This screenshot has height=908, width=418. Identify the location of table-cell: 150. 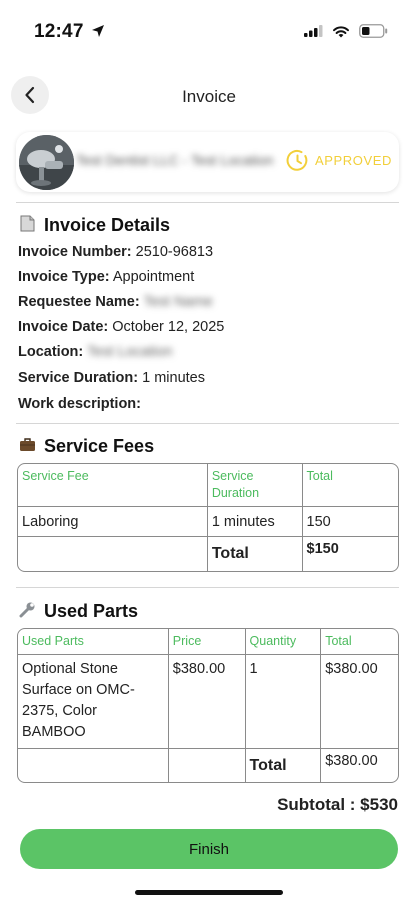
(350, 522).